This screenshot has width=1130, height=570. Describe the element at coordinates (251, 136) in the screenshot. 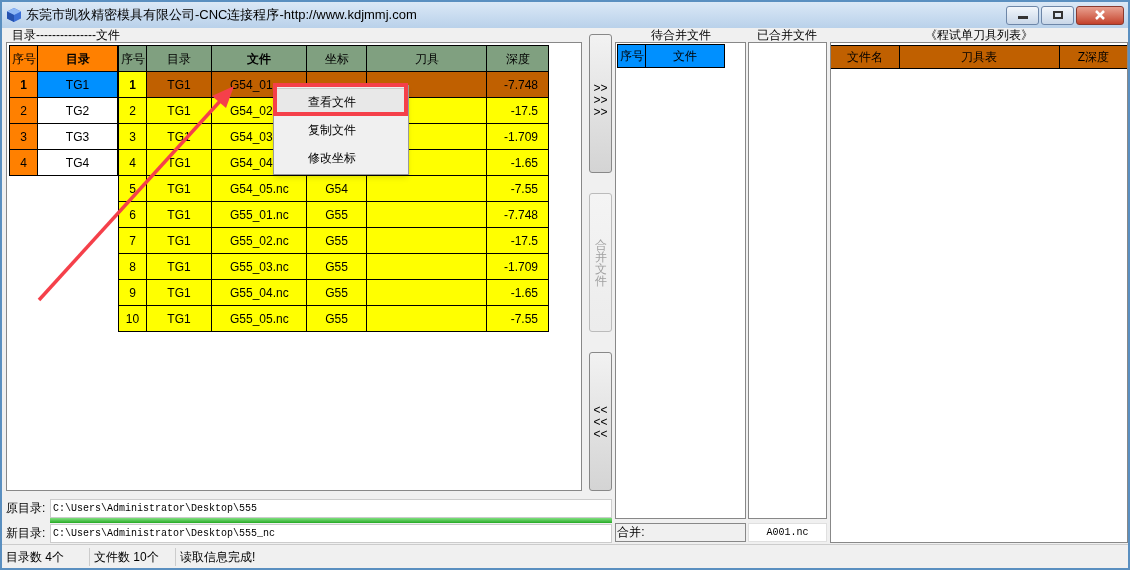

I see `table-cell: G54_03` at that location.